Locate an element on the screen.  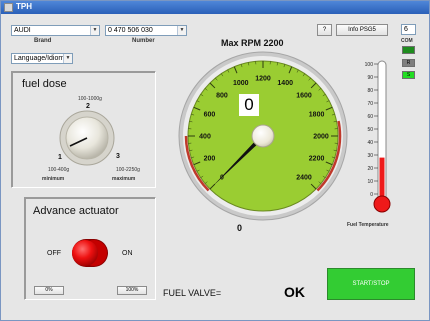
fuel-dose-pos-2: 2 is located at coordinates (88, 106).